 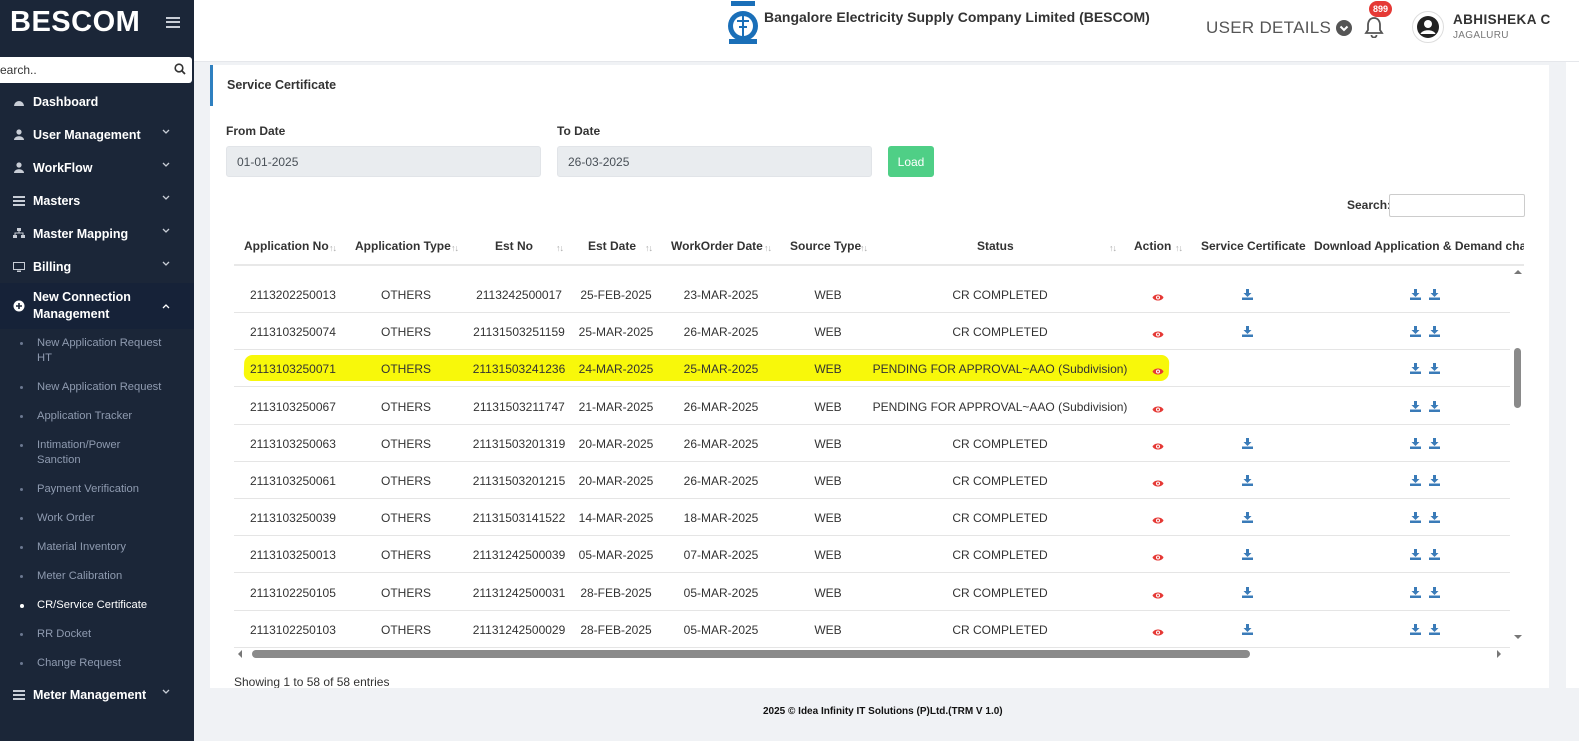 I want to click on col-header-source: Source Type, so click(x=825, y=246).